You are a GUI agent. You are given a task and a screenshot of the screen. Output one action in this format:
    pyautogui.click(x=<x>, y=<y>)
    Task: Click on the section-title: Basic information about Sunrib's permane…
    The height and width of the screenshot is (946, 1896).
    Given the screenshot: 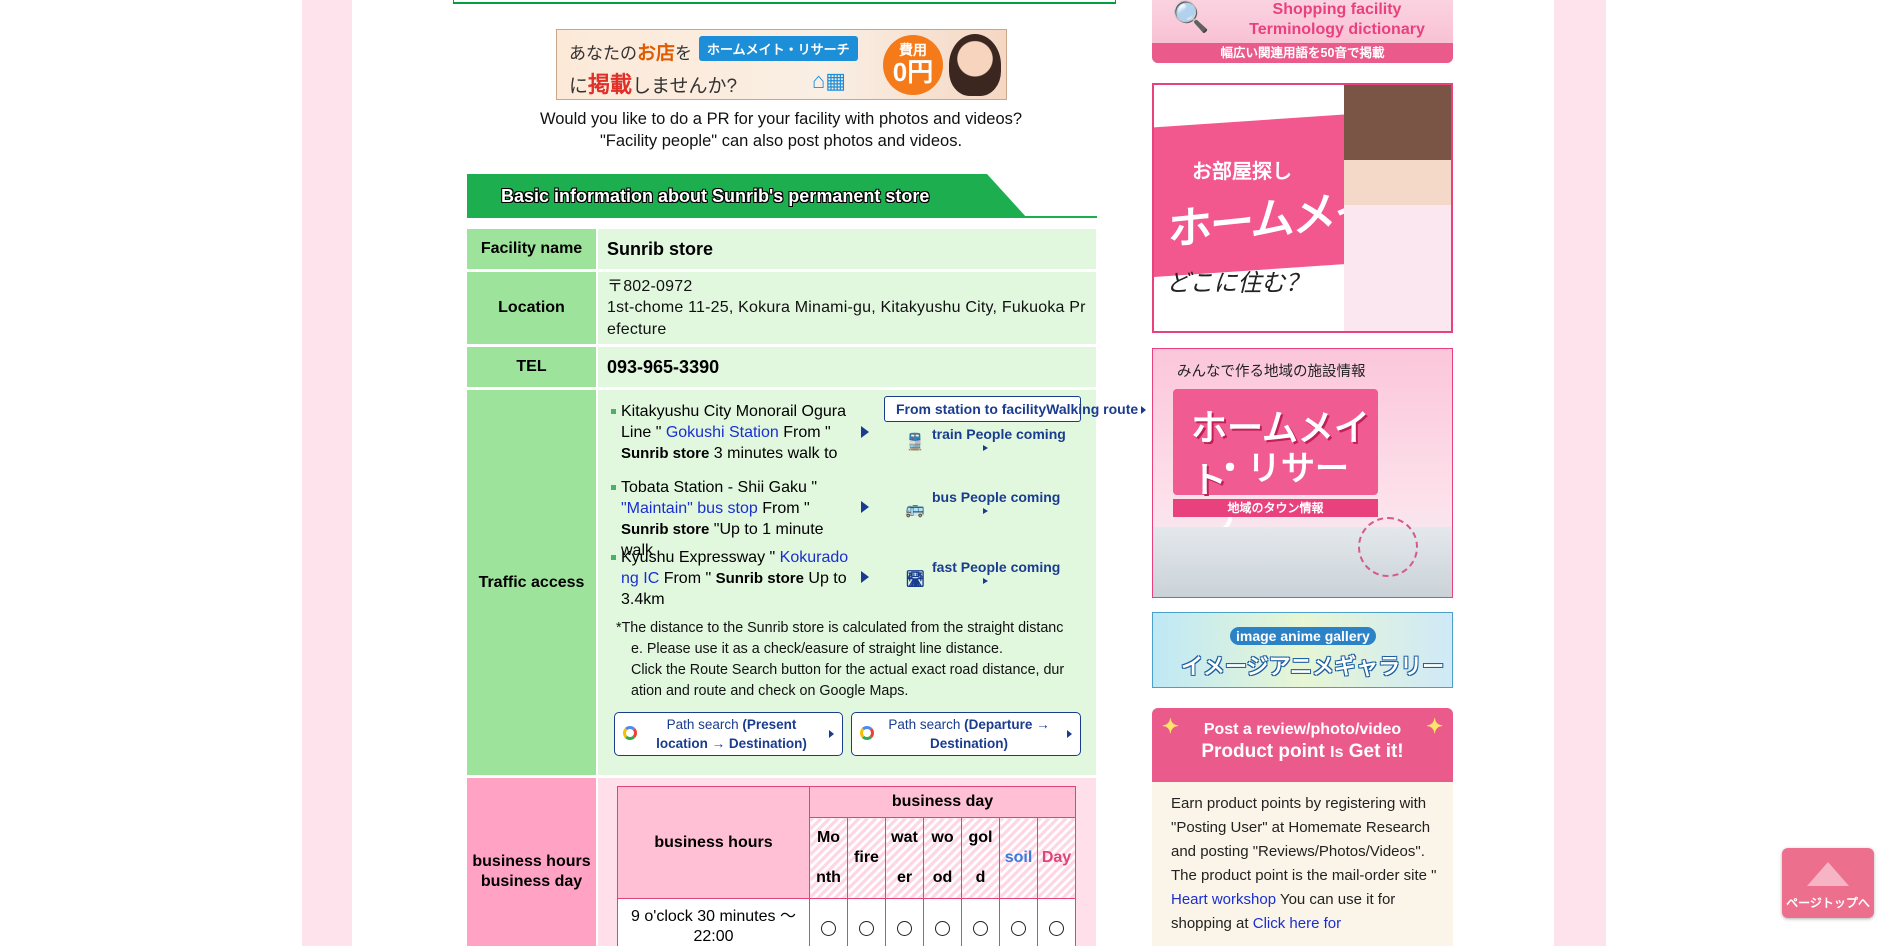 What is the action you would take?
    pyautogui.click(x=715, y=196)
    